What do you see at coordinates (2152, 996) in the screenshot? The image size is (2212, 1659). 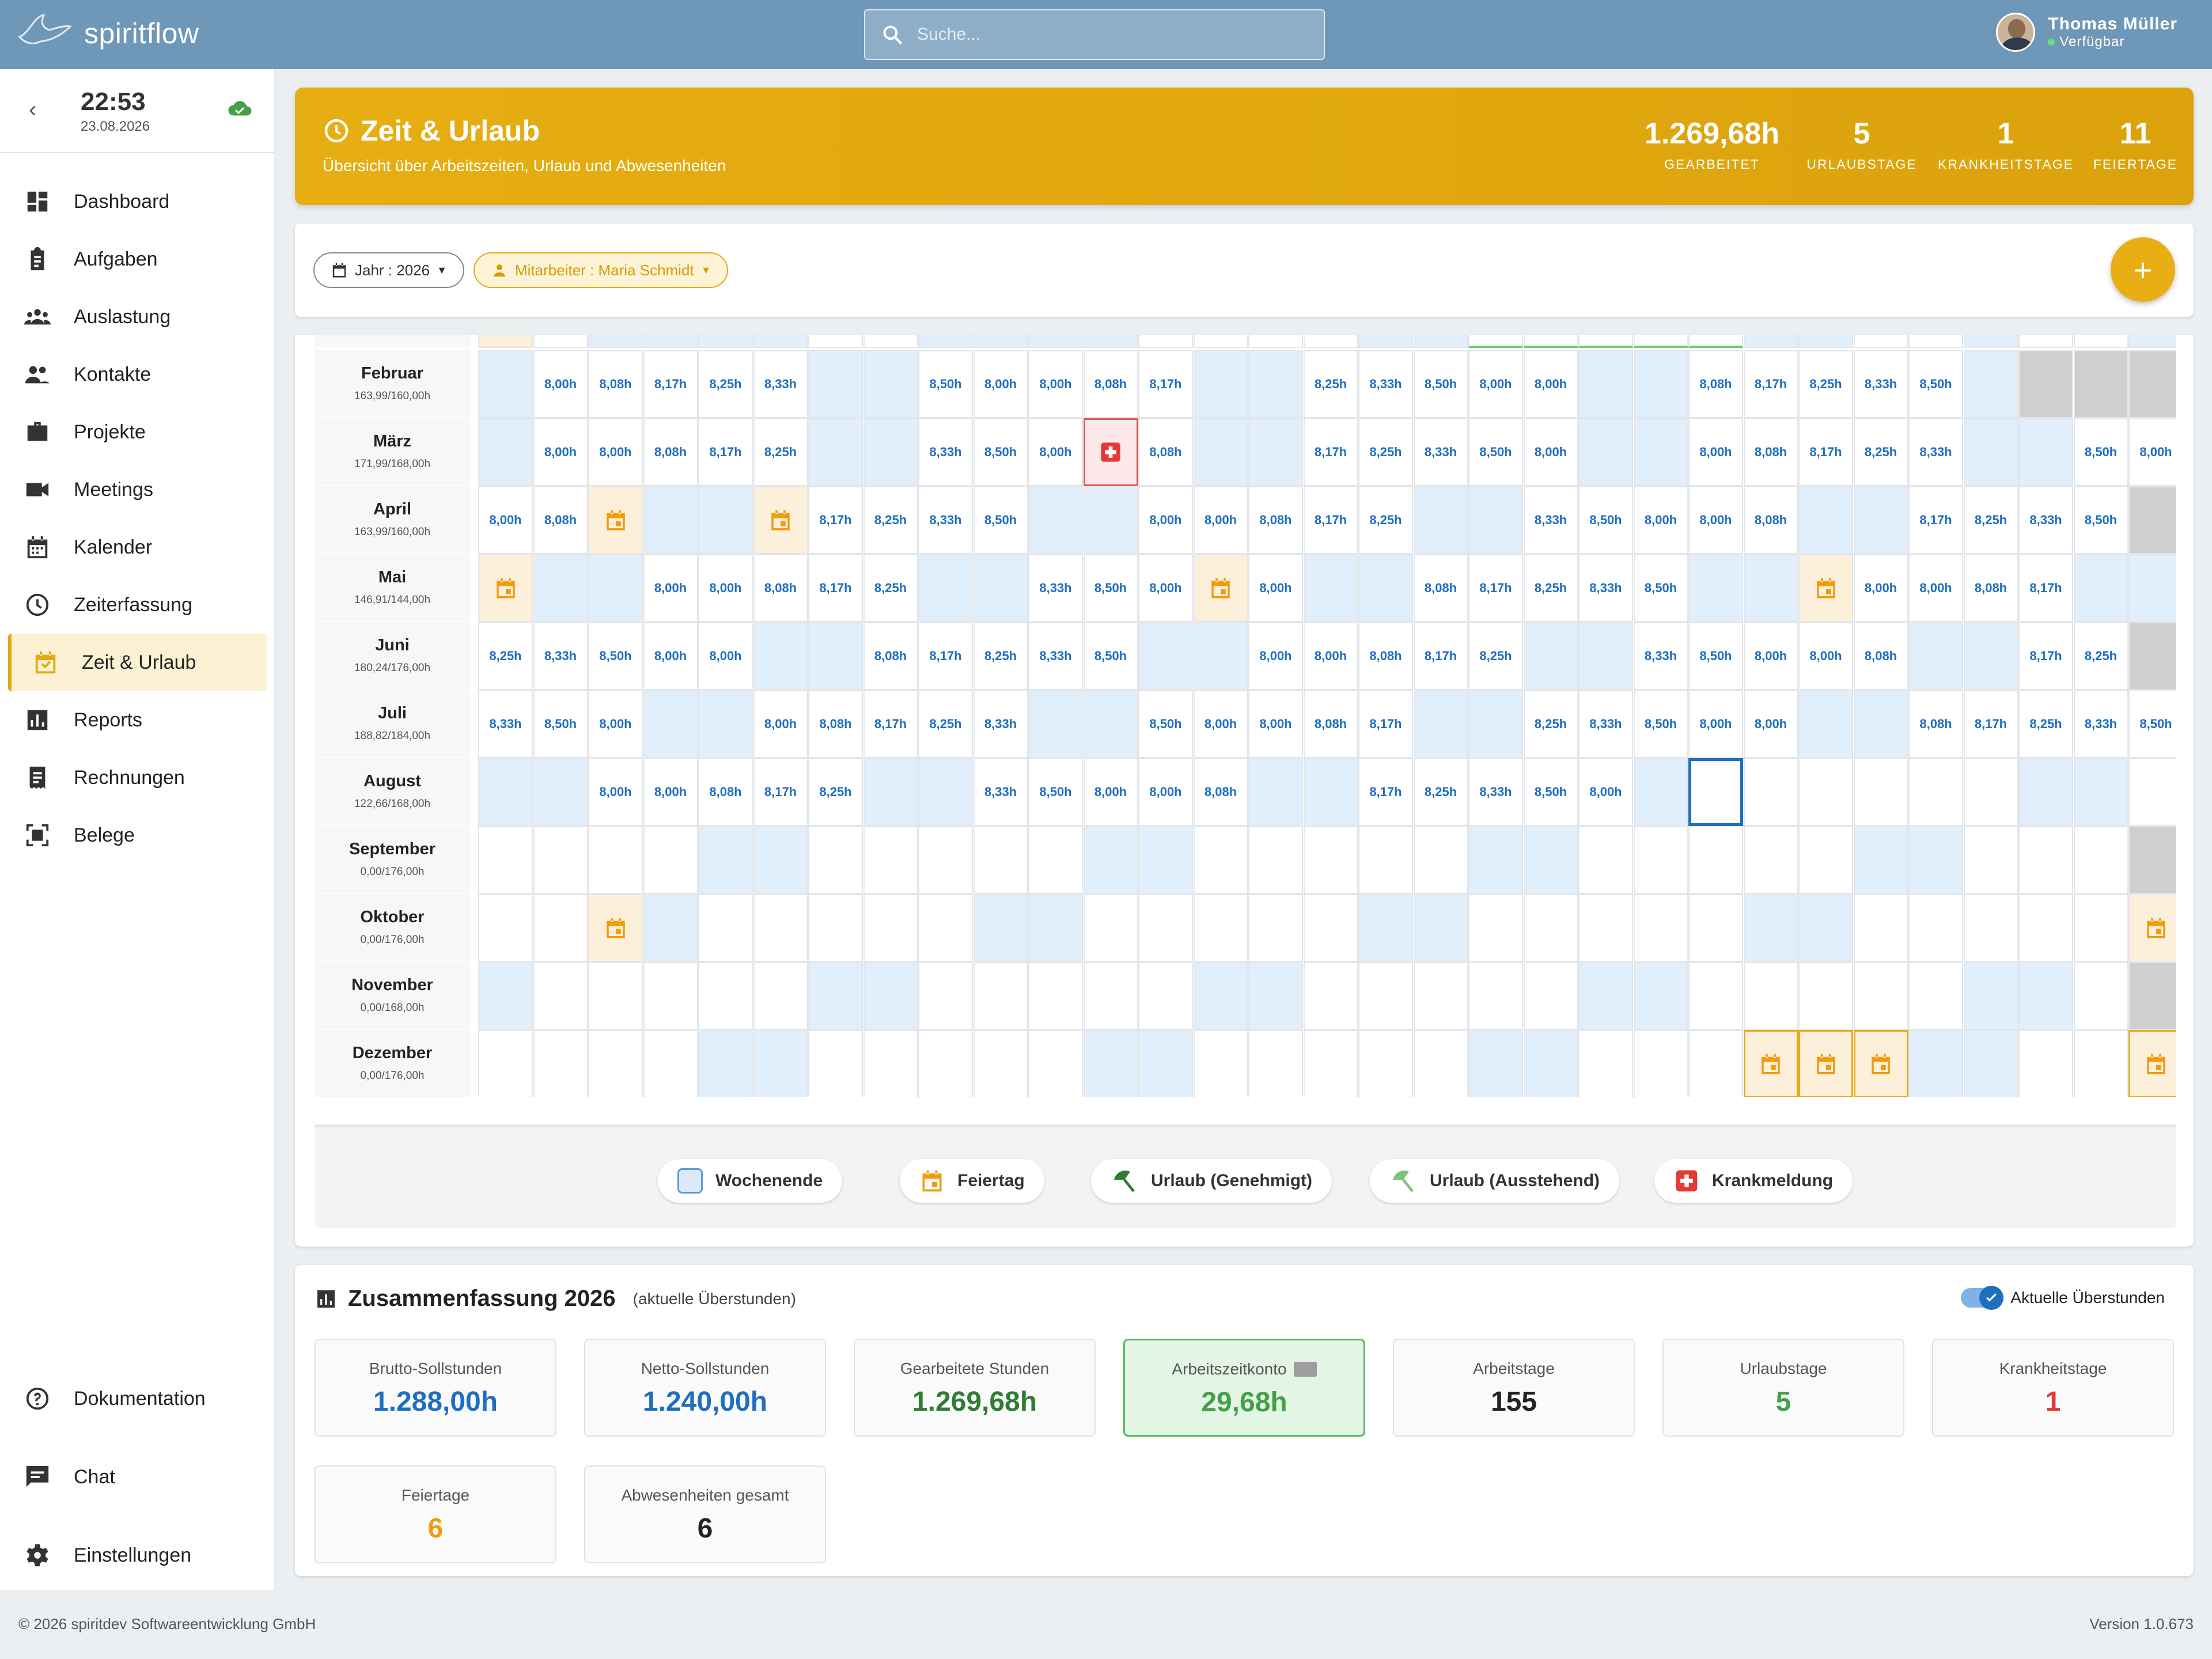 I see `invalid-day-cell` at bounding box center [2152, 996].